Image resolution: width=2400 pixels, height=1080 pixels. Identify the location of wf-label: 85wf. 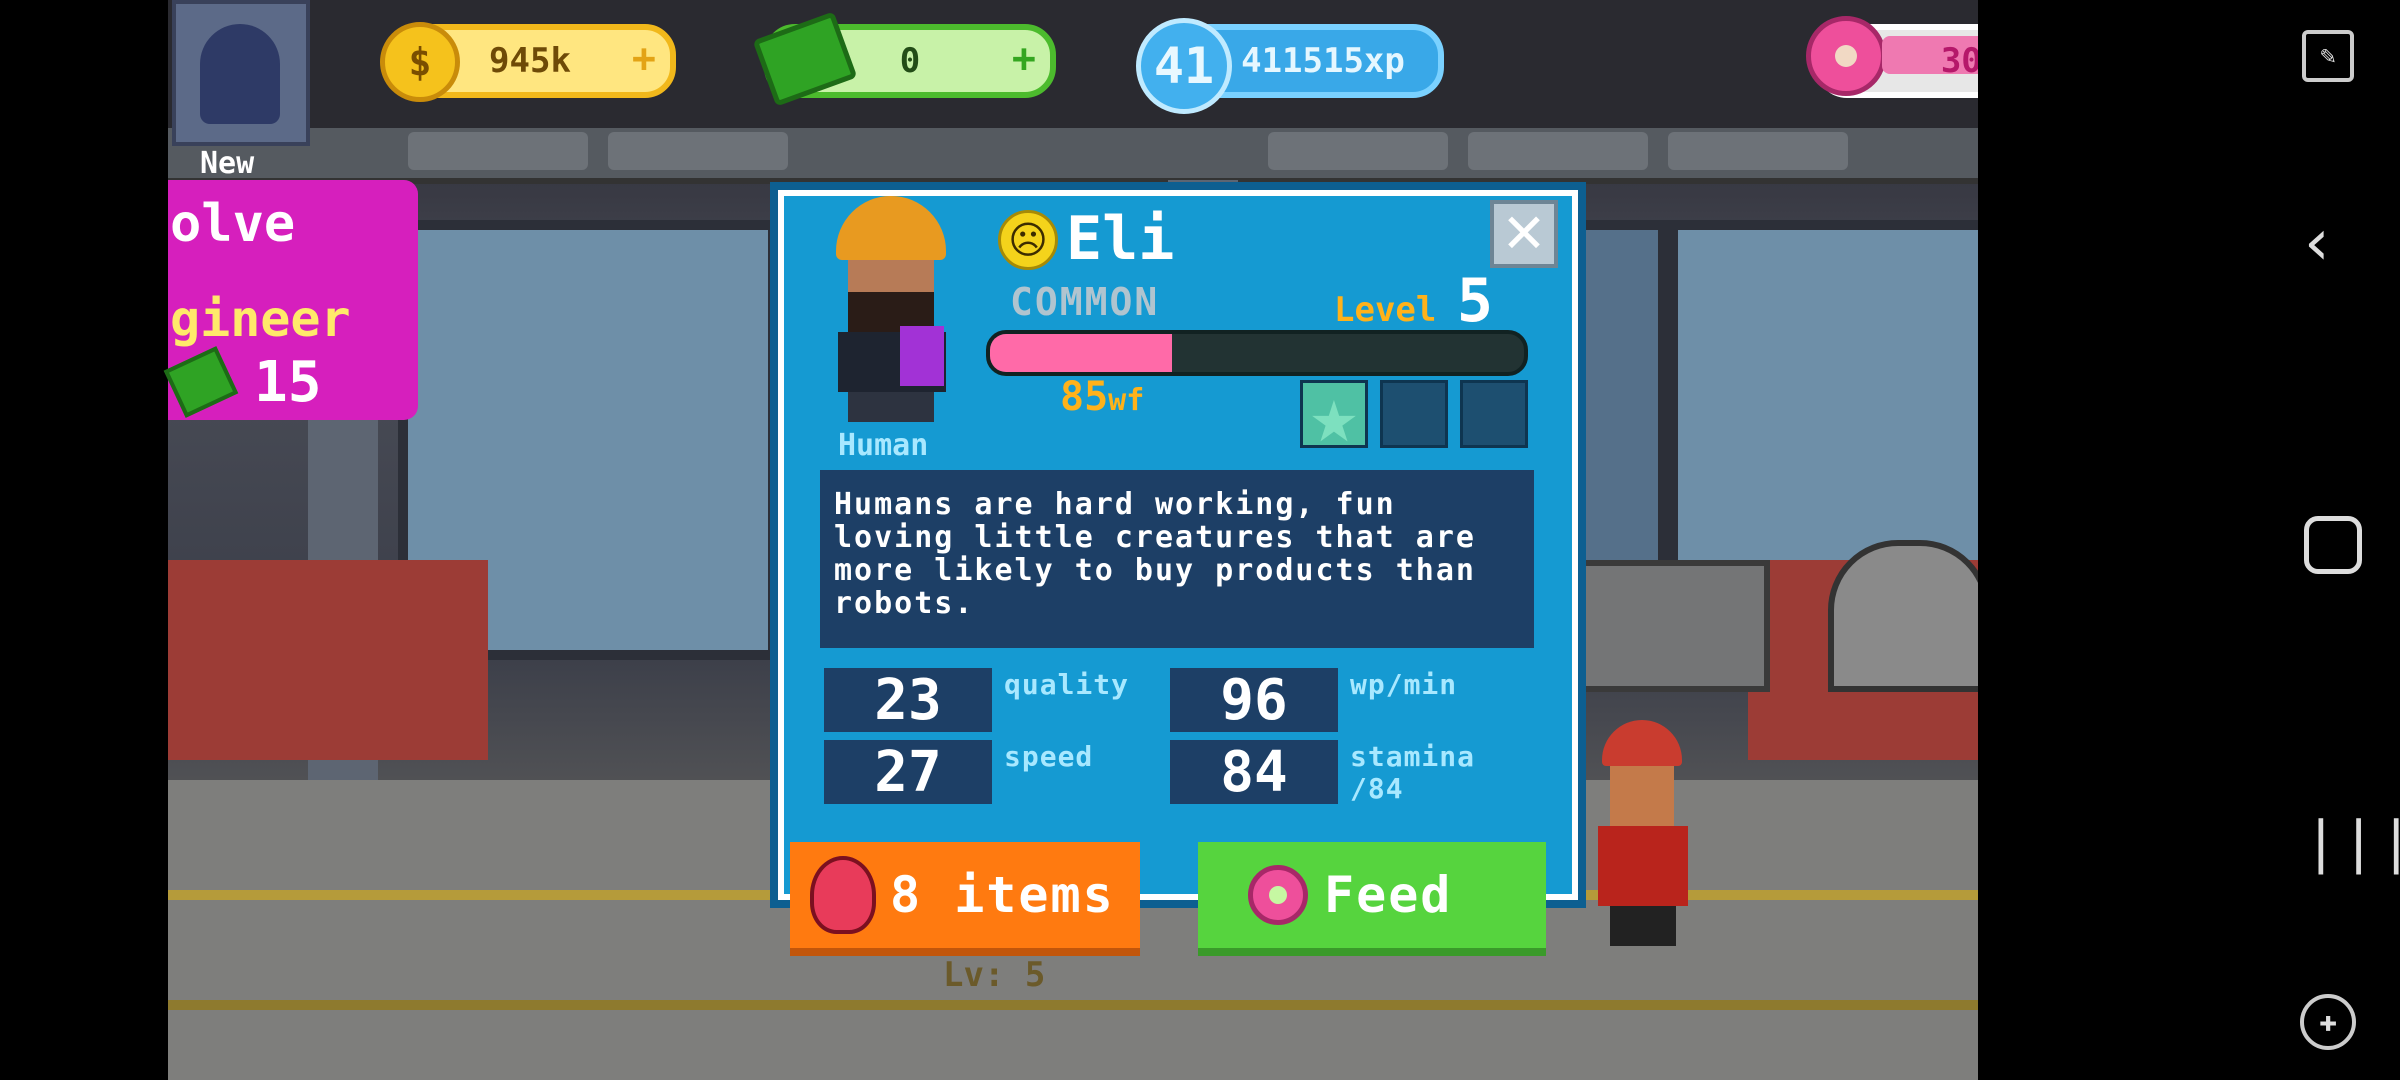
(1102, 397).